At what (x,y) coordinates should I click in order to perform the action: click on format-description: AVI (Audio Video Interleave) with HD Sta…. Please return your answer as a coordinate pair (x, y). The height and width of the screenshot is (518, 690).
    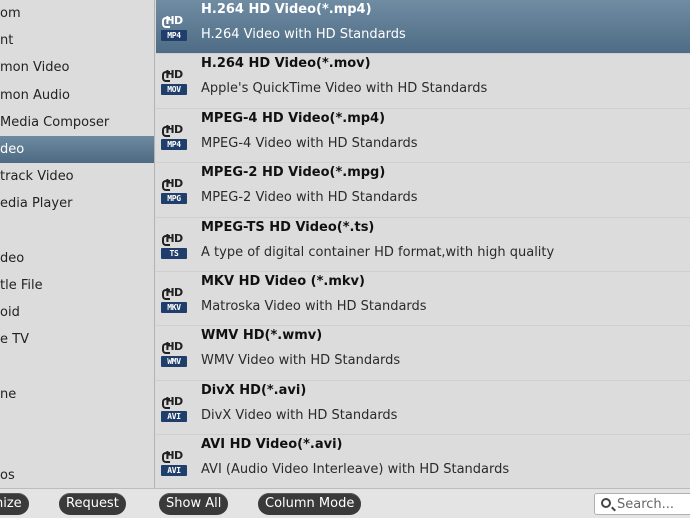
    Looking at the image, I should click on (355, 470).